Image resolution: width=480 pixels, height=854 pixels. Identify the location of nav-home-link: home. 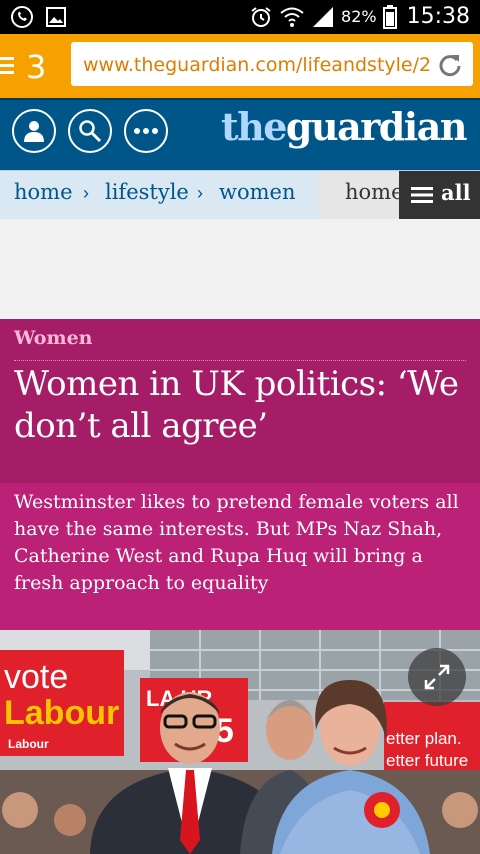
(361, 195).